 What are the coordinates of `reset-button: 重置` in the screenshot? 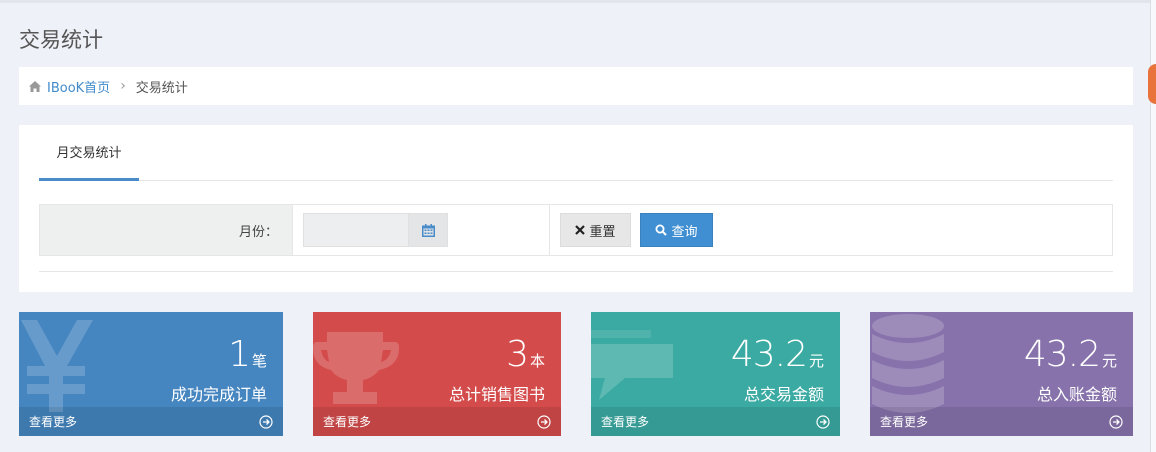 It's located at (595, 230).